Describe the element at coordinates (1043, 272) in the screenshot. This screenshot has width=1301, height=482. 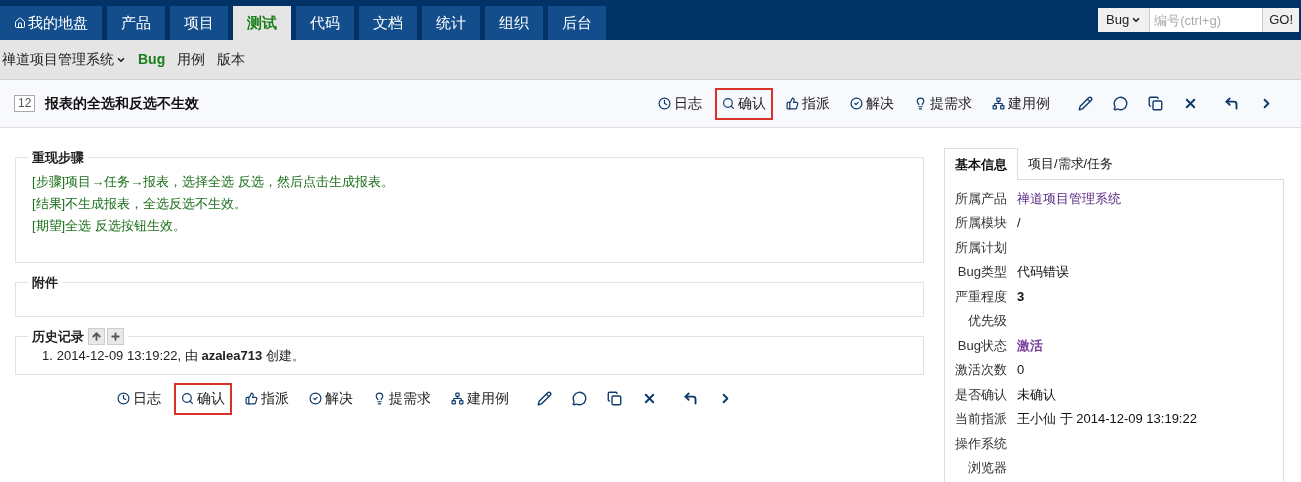
I see `field-value: 代码错误` at that location.